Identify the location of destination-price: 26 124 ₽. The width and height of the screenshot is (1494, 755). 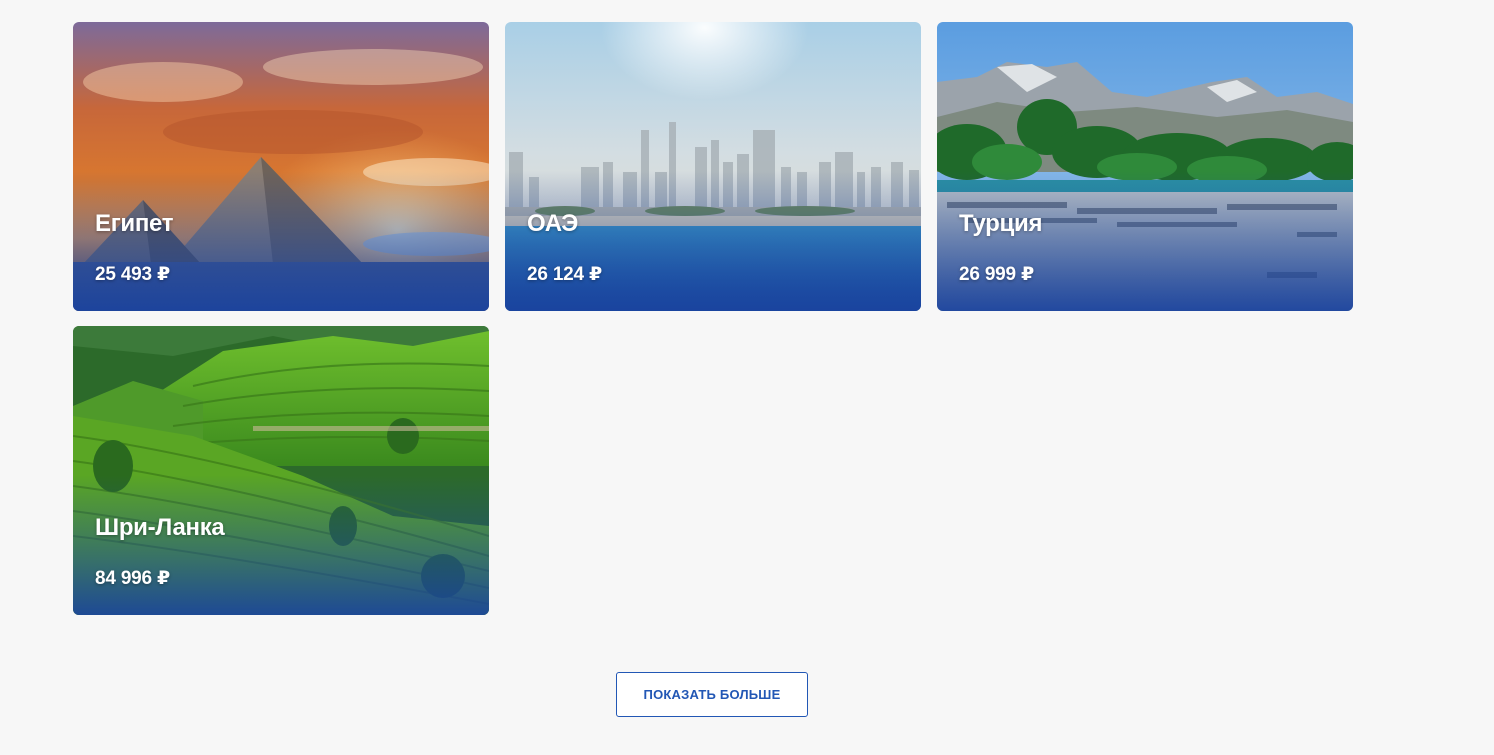
(565, 274).